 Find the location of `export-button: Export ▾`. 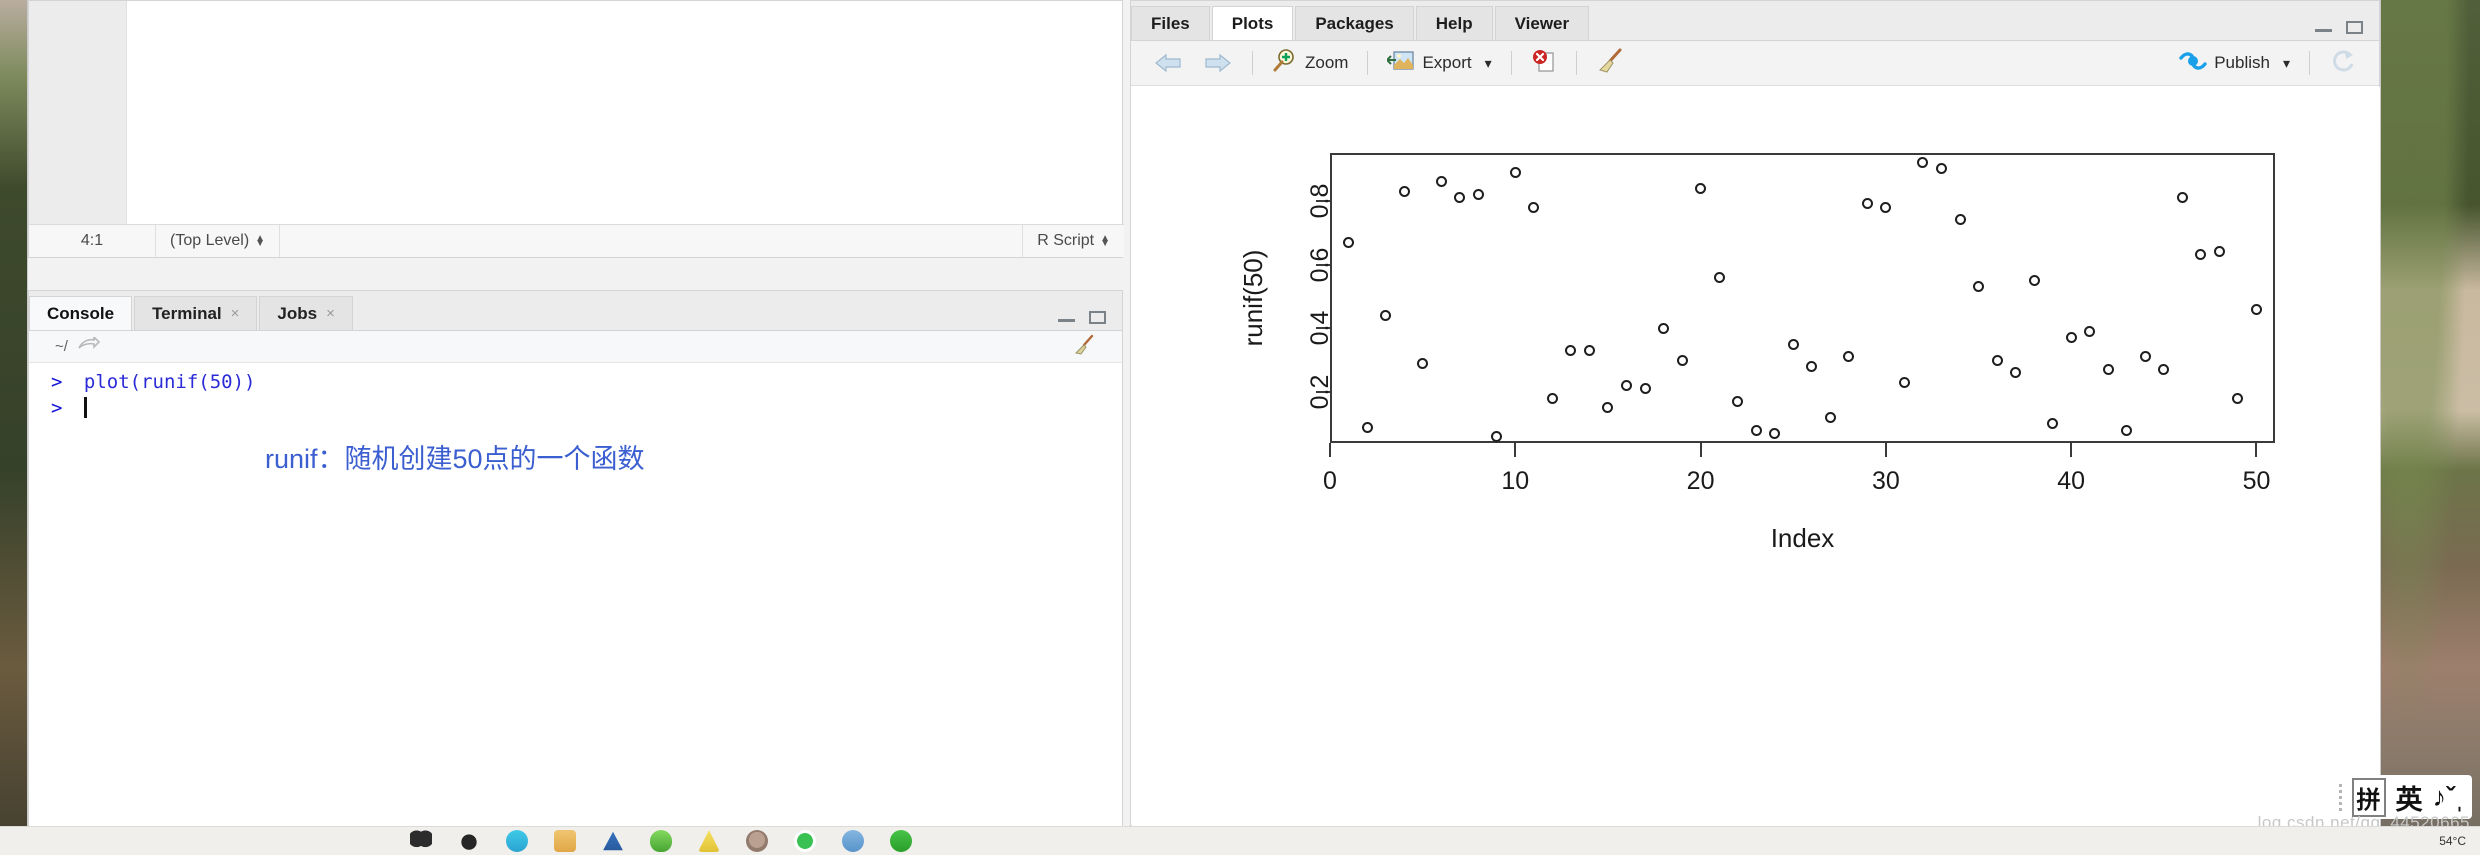

export-button: Export ▾ is located at coordinates (1439, 63).